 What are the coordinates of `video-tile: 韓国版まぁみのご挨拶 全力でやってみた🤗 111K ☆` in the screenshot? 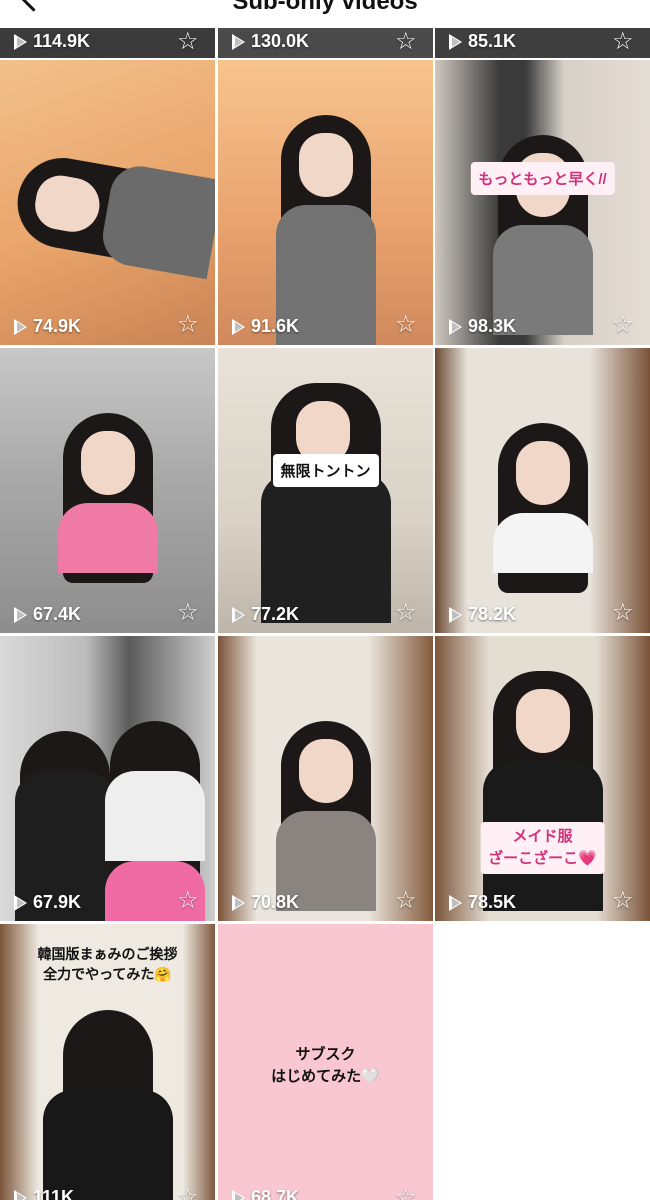 It's located at (107, 1062).